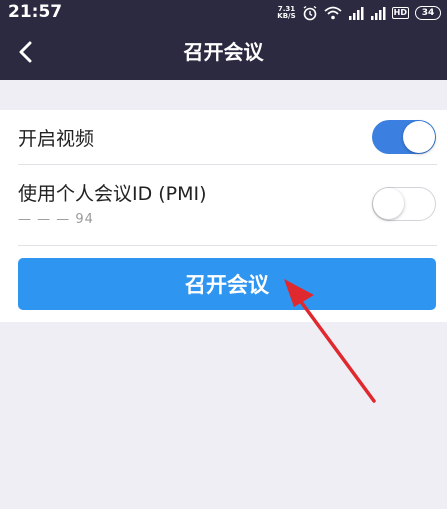  I want to click on pmi-label: 使用个人会议ID (PMI), so click(112, 194).